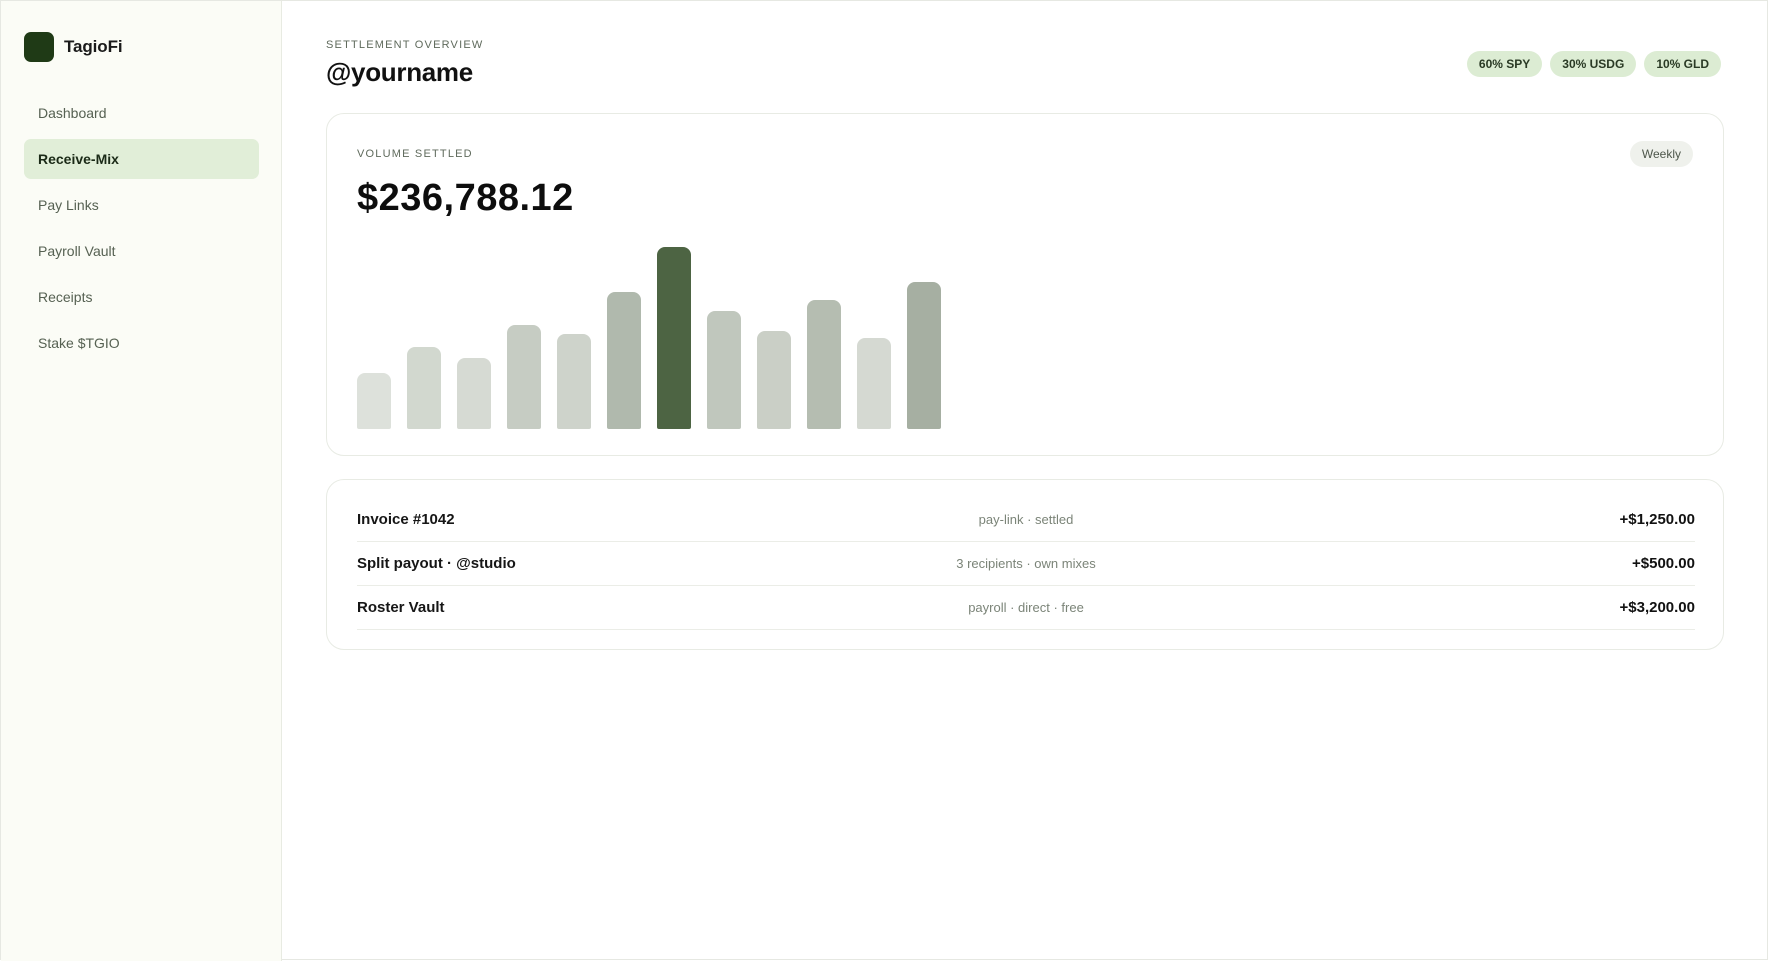 Image resolution: width=1768 pixels, height=961 pixels. I want to click on transaction-meta: payroll · direct · free, so click(1026, 607).